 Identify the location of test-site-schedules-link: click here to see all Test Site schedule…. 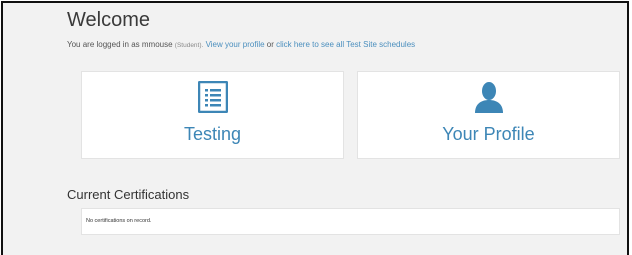
(345, 44).